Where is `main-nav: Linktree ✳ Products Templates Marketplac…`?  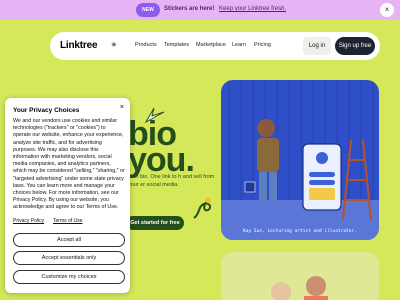 main-nav: Linktree ✳ Products Templates Marketplac… is located at coordinates (215, 46).